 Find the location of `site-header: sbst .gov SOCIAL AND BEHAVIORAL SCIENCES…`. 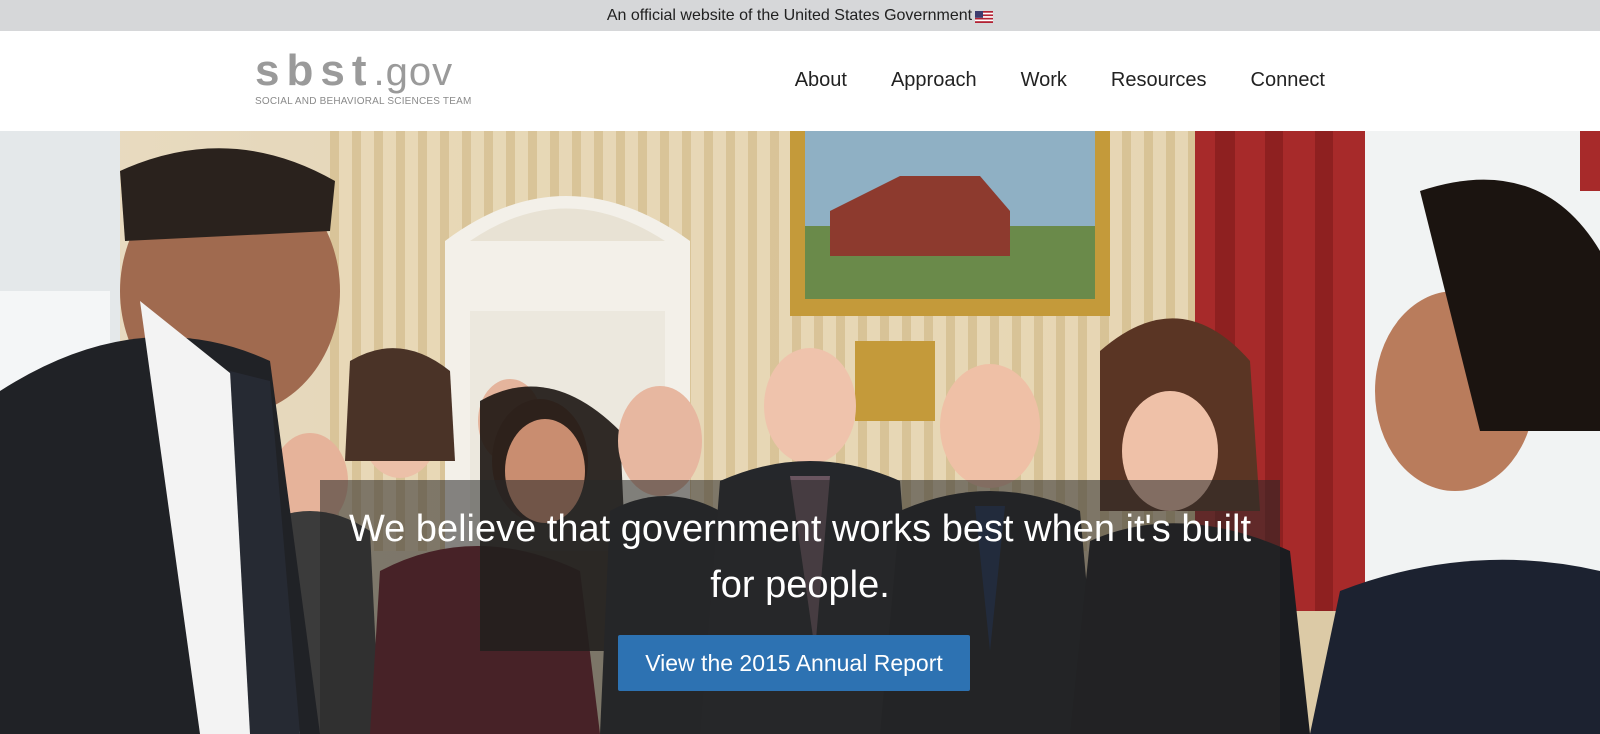

site-header: sbst .gov SOCIAL AND BEHAVIORAL SCIENCES… is located at coordinates (800, 81).